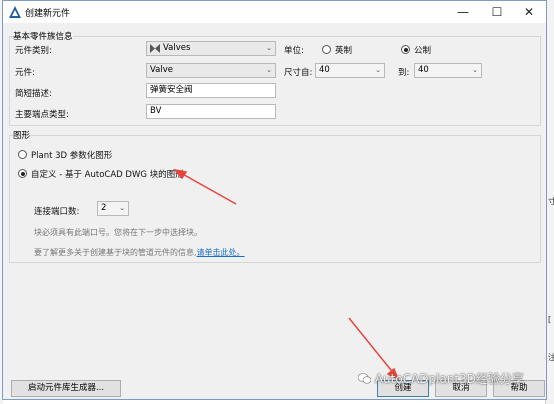 The height and width of the screenshot is (404, 554). Describe the element at coordinates (449, 379) in the screenshot. I see `watermark-text: AutoCADplant3D经验分享` at that location.